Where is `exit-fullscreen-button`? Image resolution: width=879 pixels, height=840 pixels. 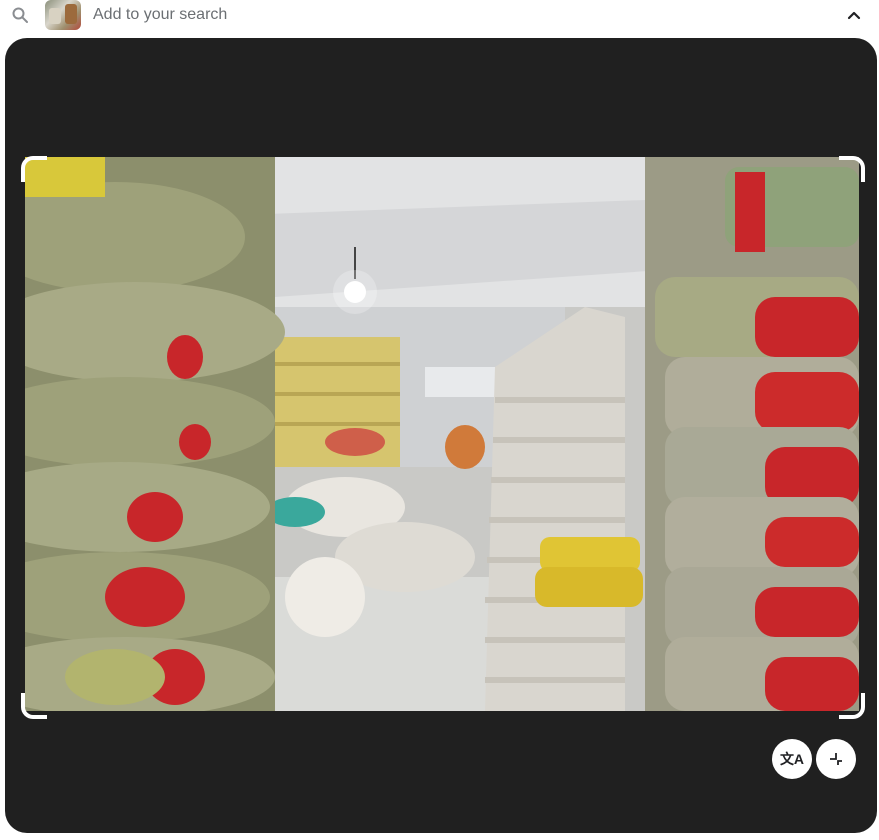
exit-fullscreen-button is located at coordinates (836, 759).